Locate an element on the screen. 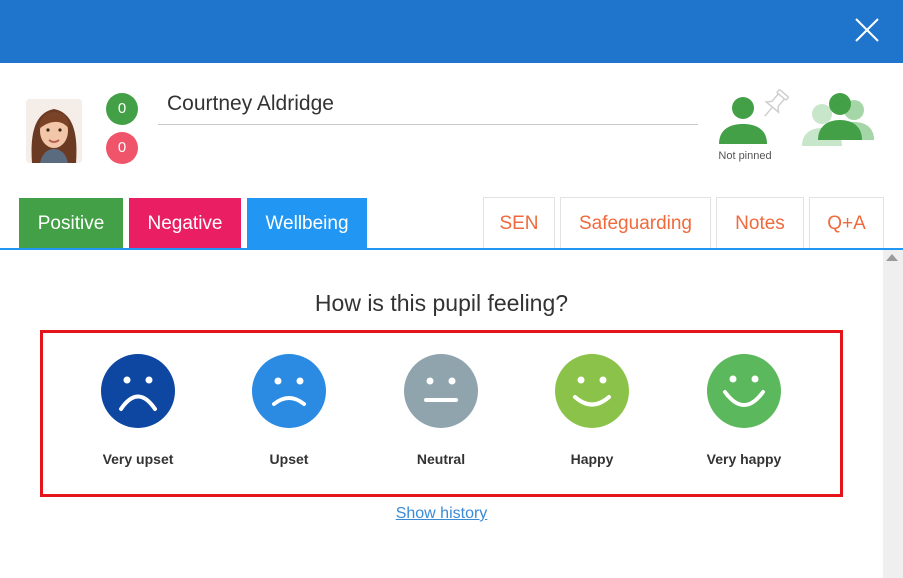  tab-safeguarding: Safeguarding is located at coordinates (635, 222).